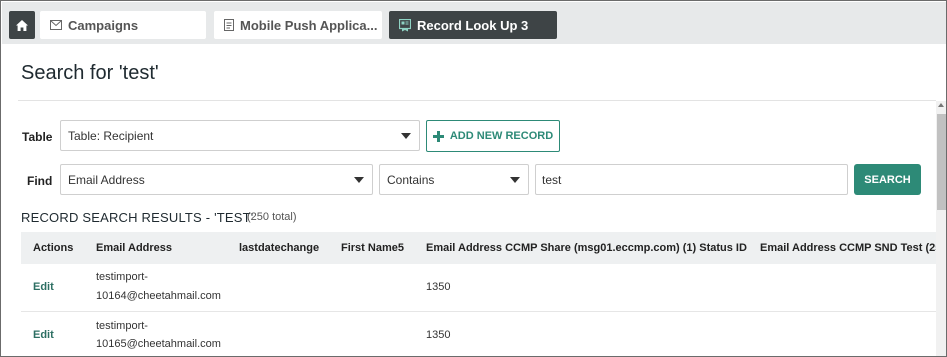  What do you see at coordinates (405, 25) in the screenshot?
I see `record-lookup-icon` at bounding box center [405, 25].